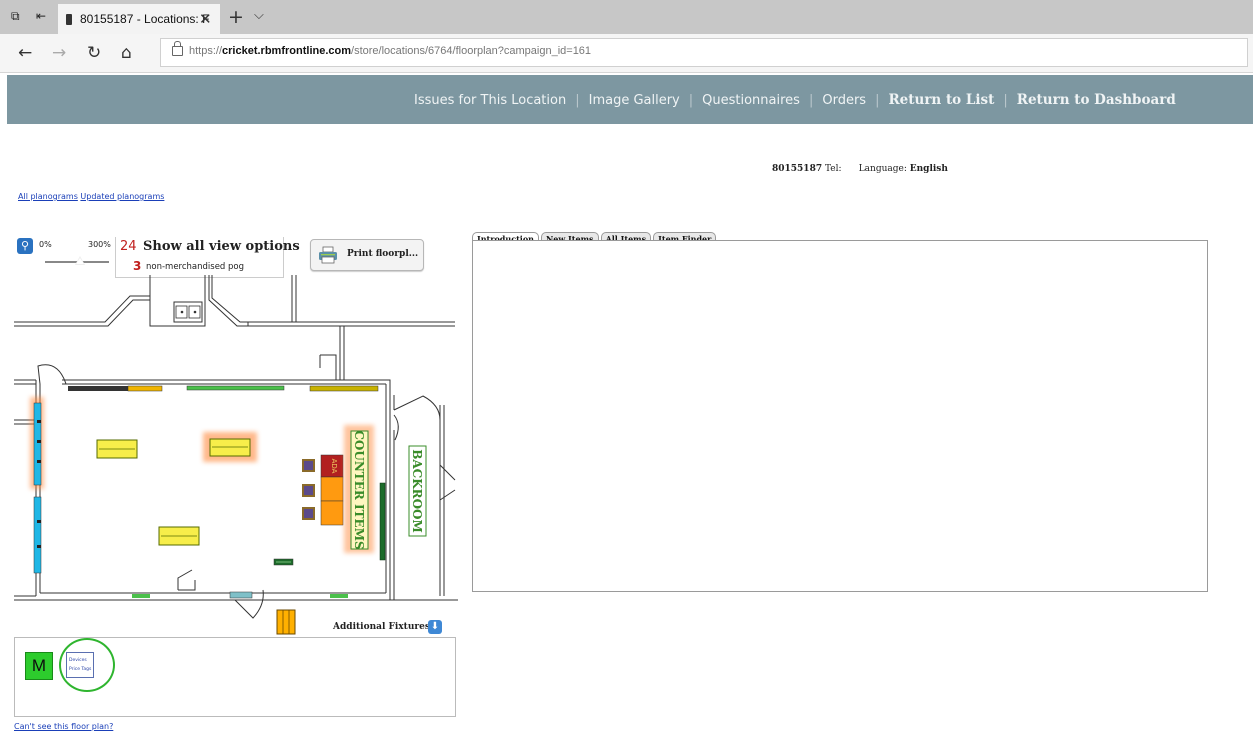  What do you see at coordinates (59, 53) in the screenshot?
I see `forward-icon: →` at bounding box center [59, 53].